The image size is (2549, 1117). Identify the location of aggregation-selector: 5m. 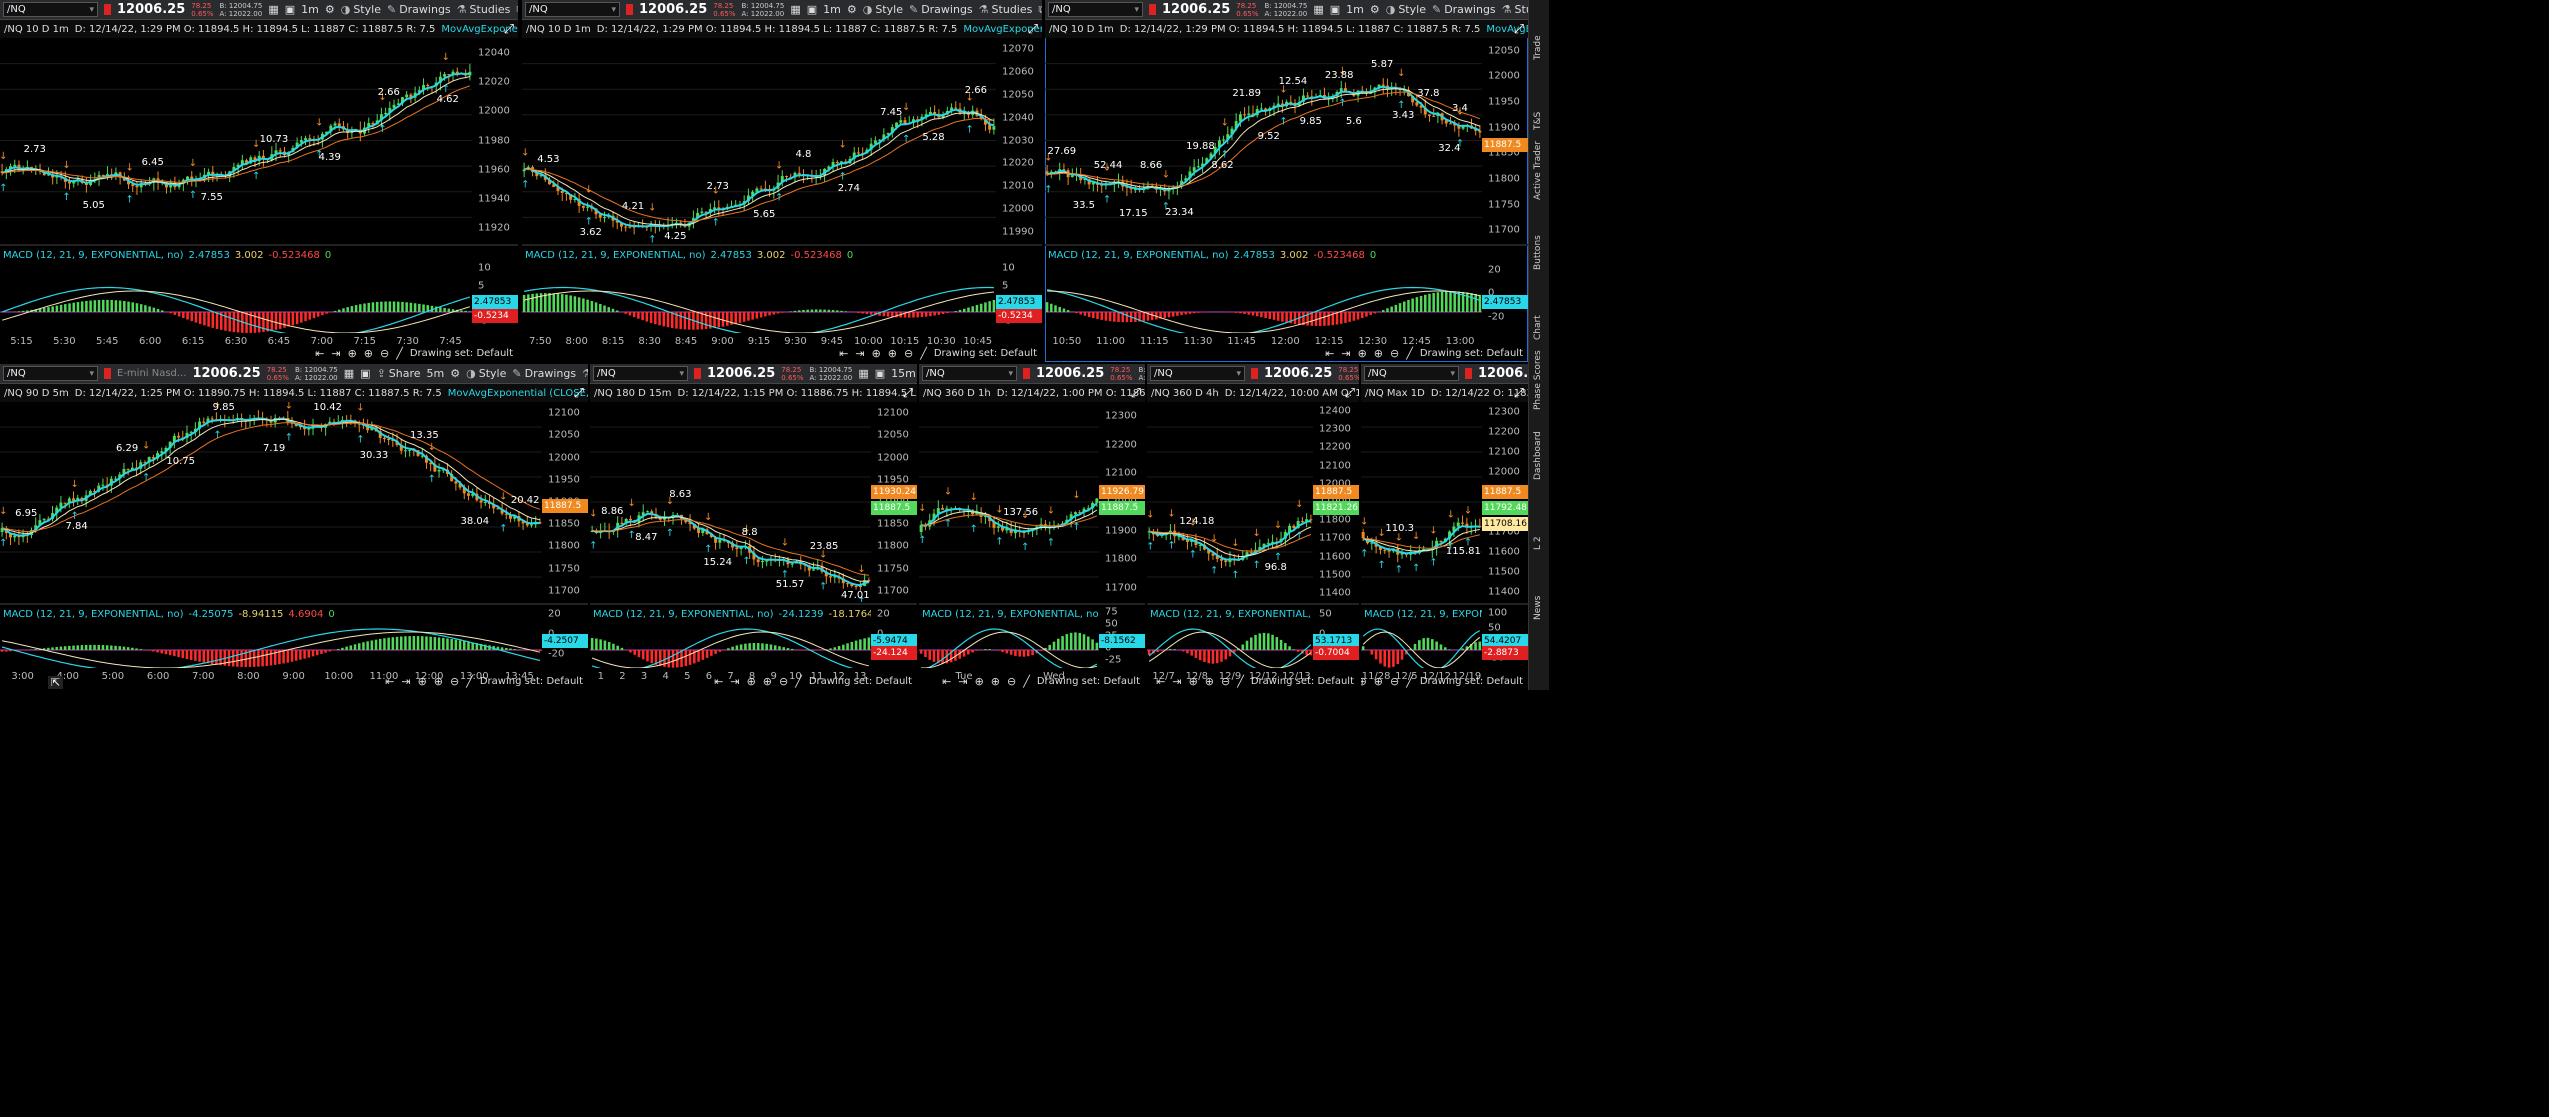
(436, 373).